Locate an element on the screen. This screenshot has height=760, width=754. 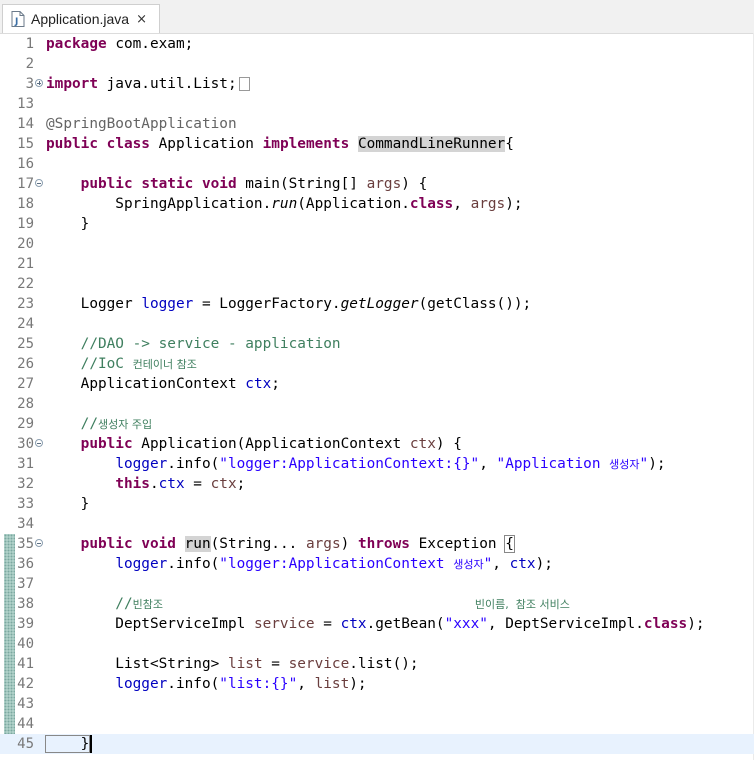
code-text: //생성자 주입 is located at coordinates (99, 424).